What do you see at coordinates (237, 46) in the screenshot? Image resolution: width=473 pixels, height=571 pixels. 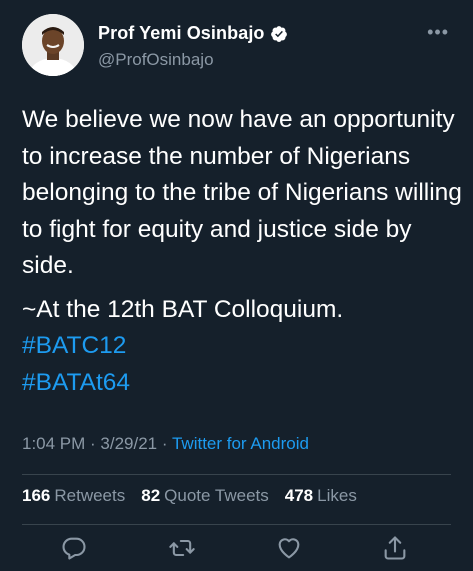 I see `tweet-header: Prof Yemi Osinbajo @ProfOsinbajo •••` at bounding box center [237, 46].